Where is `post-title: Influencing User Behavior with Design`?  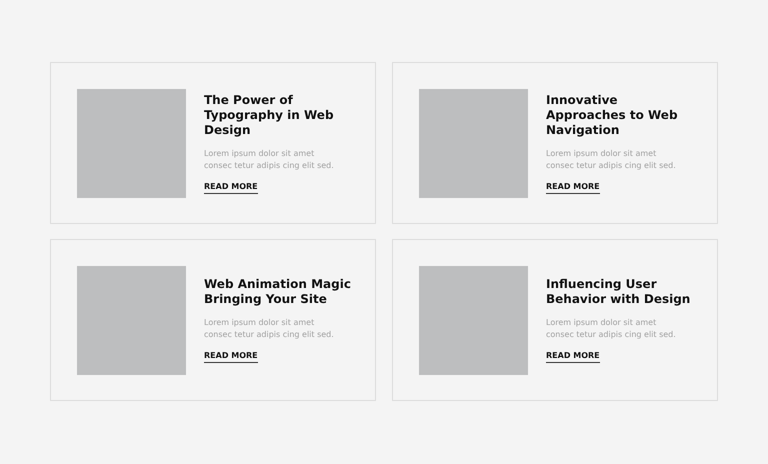 post-title: Influencing User Behavior with Design is located at coordinates (619, 292).